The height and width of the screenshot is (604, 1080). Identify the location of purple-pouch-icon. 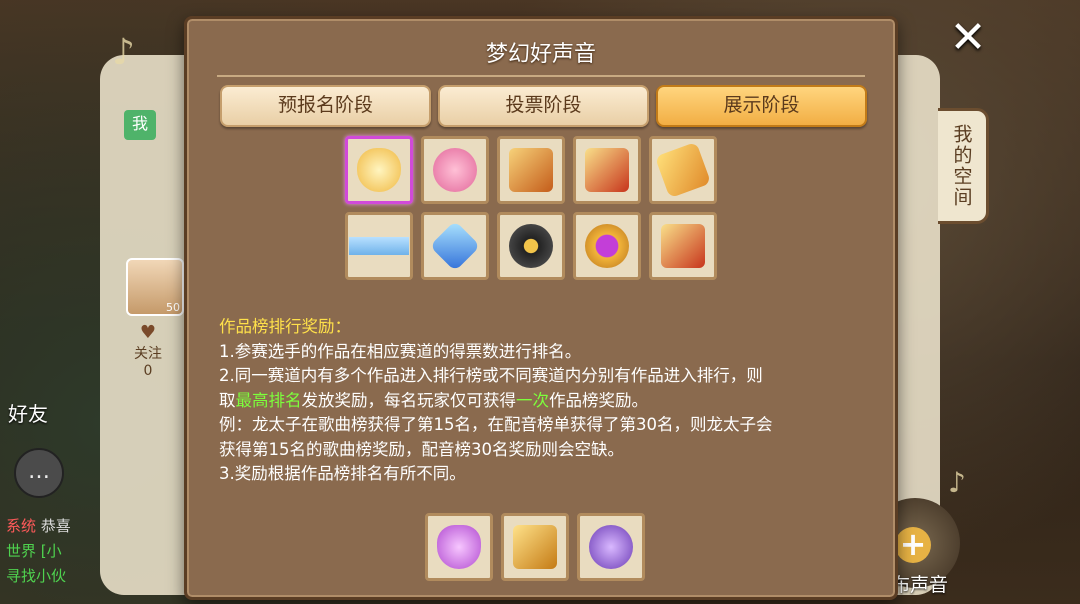
(611, 547).